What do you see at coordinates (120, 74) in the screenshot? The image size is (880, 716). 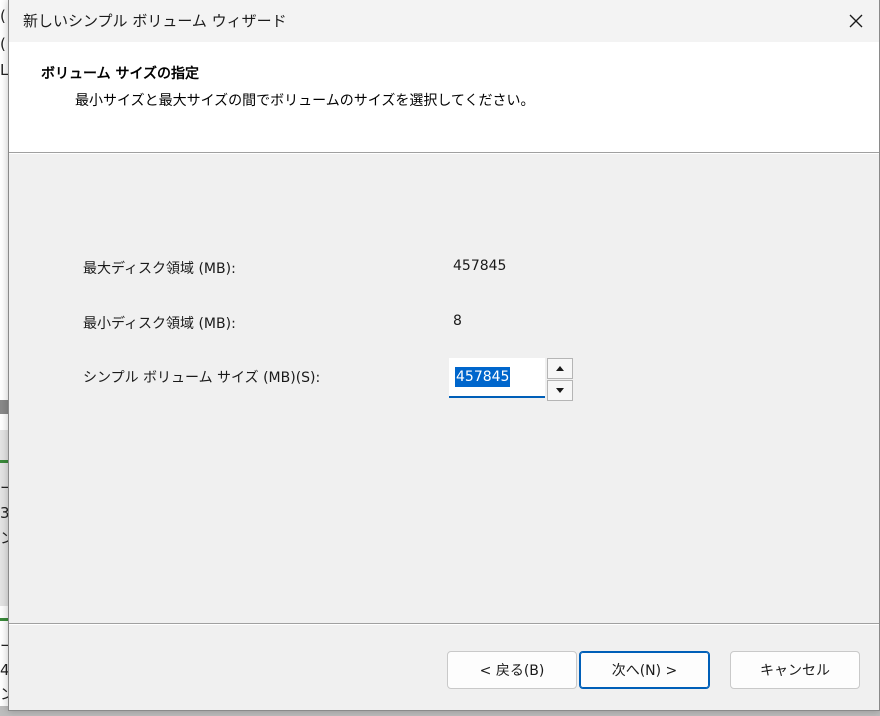 I see `page-title: ボリューム サイズの指定` at bounding box center [120, 74].